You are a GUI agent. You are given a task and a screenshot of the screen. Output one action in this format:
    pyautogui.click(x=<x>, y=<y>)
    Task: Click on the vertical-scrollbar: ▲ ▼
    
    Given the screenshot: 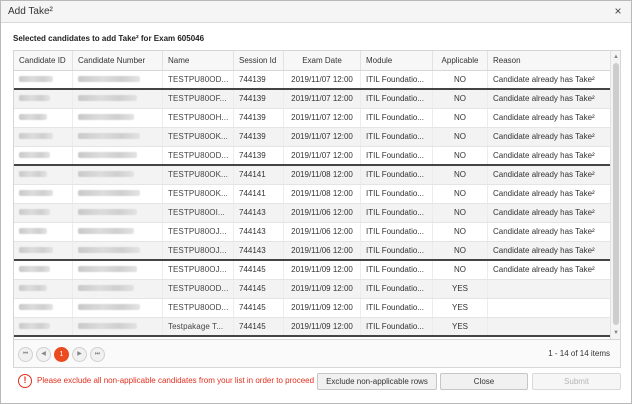 What is the action you would take?
    pyautogui.click(x=615, y=195)
    